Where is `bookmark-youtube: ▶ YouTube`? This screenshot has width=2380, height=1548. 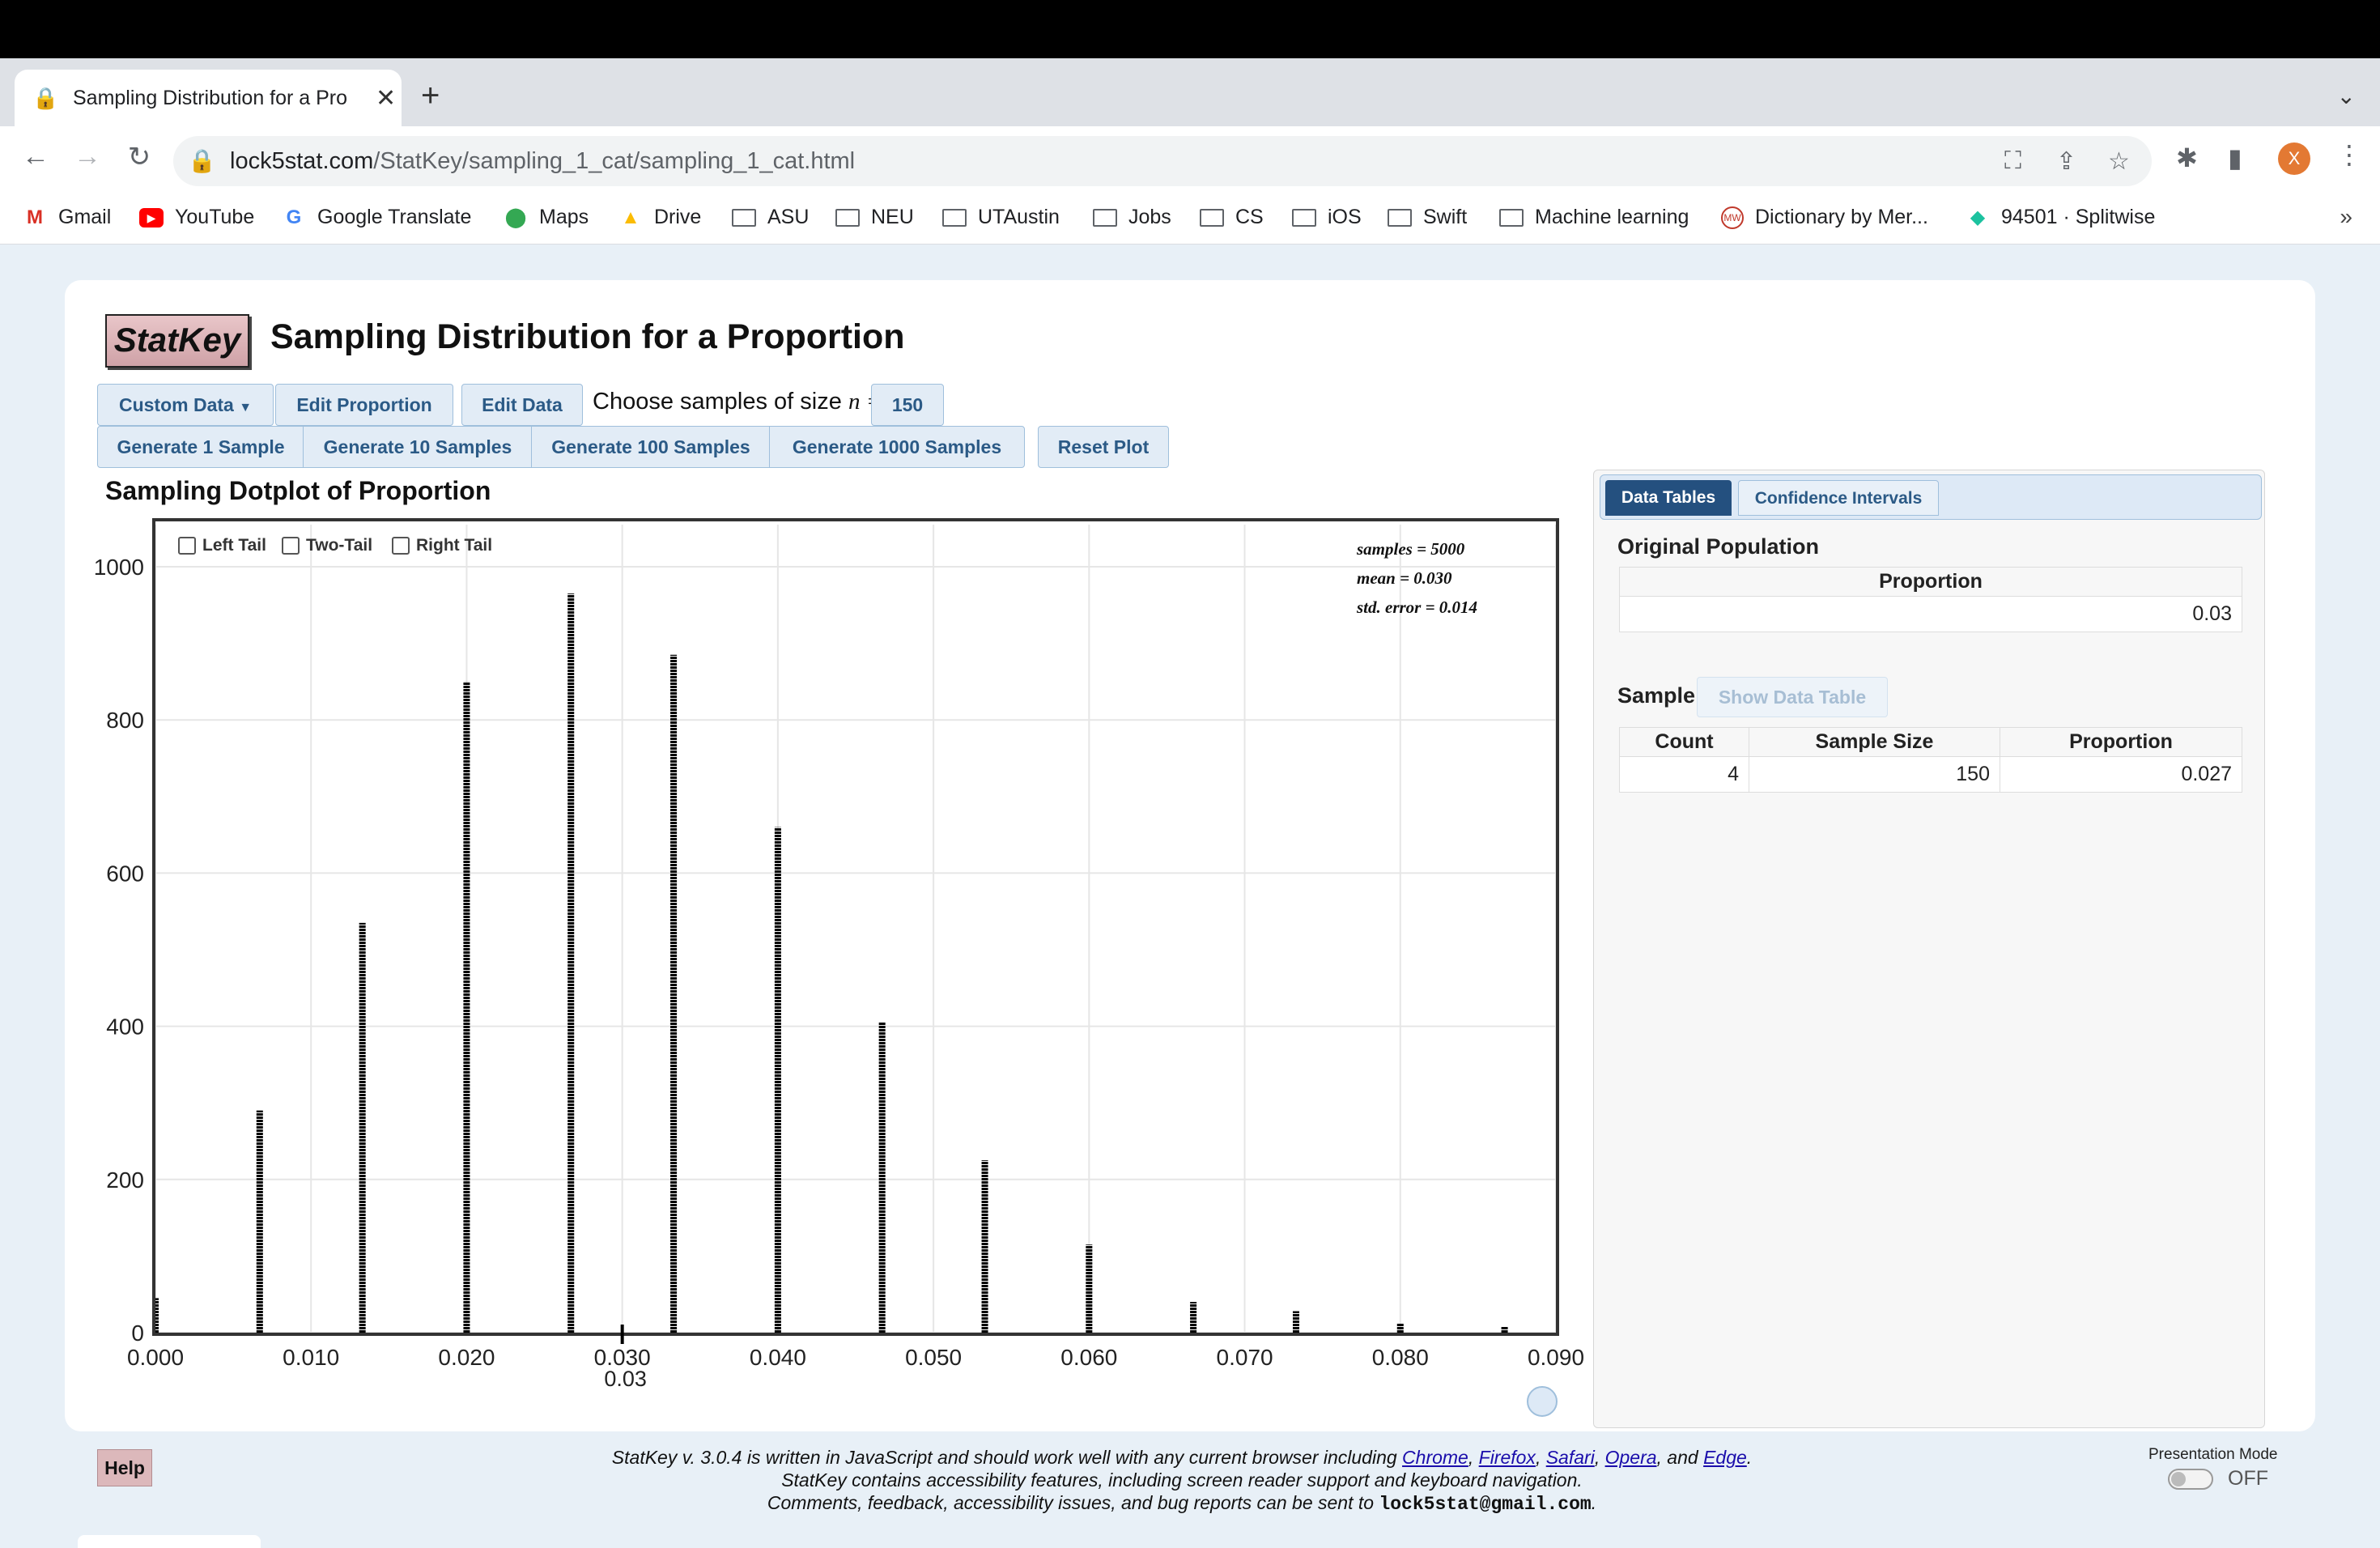
bookmark-youtube: ▶ YouTube is located at coordinates (196, 218).